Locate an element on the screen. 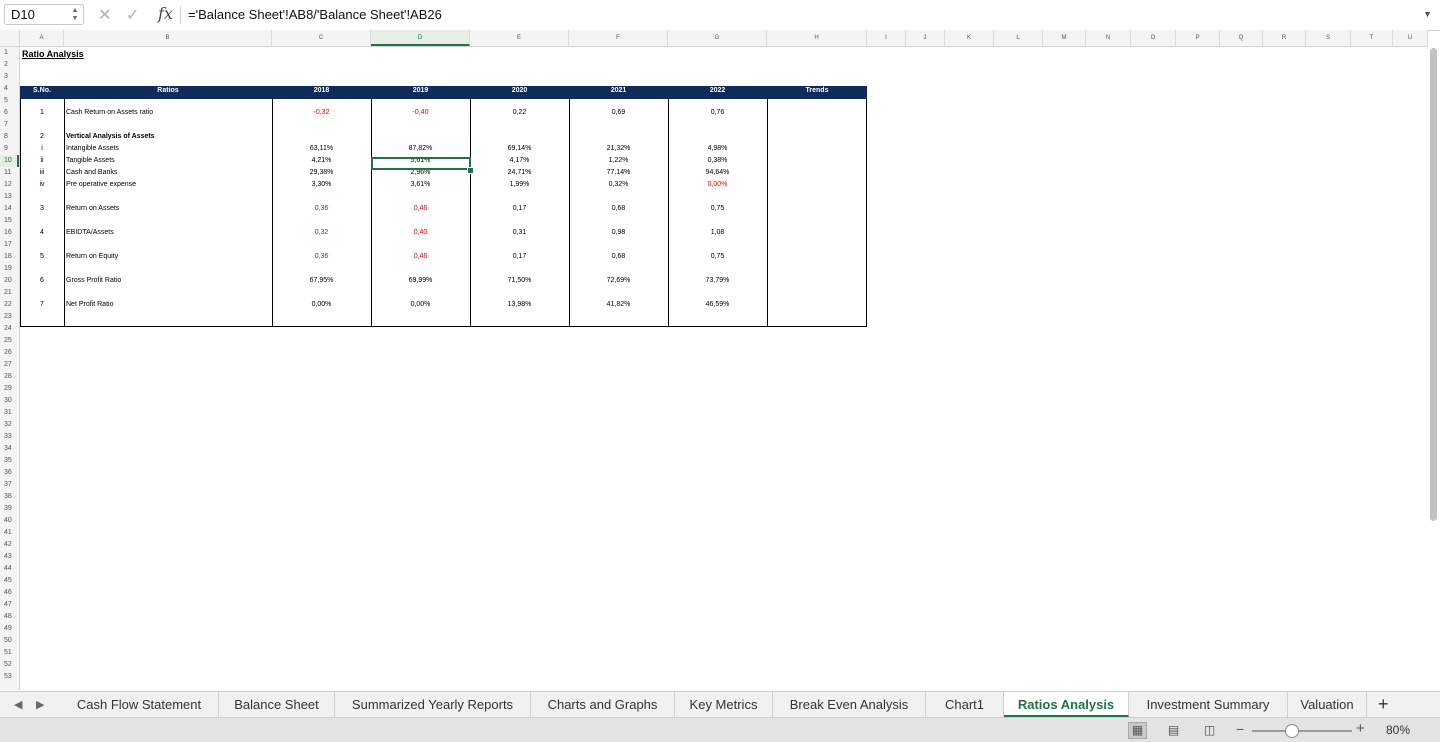 The height and width of the screenshot is (742, 1440). row-header: 49 is located at coordinates (9, 629).